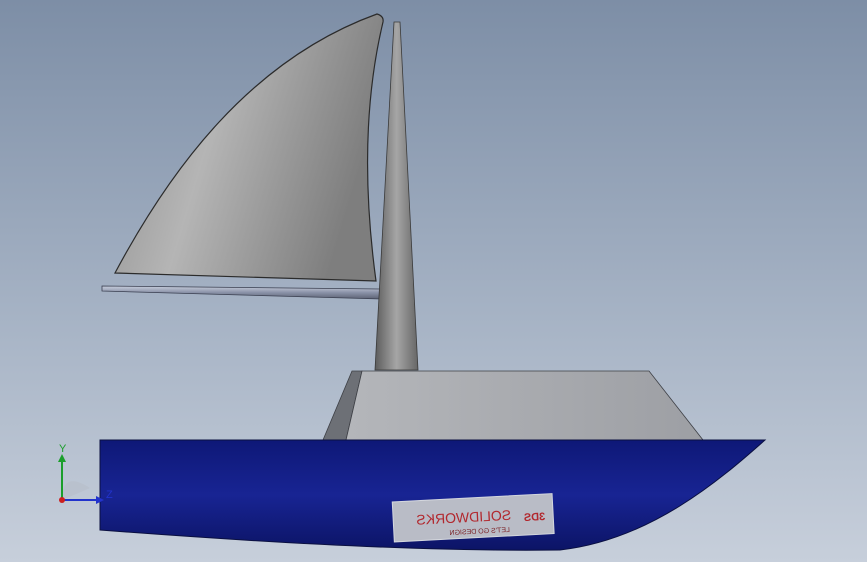  Describe the element at coordinates (249, 147) in the screenshot. I see `sail` at that location.